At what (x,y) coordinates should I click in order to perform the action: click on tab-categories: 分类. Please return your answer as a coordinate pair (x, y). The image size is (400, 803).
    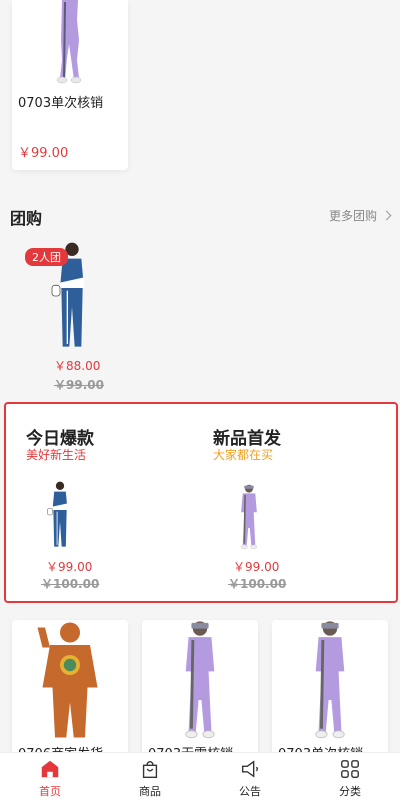
    Looking at the image, I should click on (350, 778).